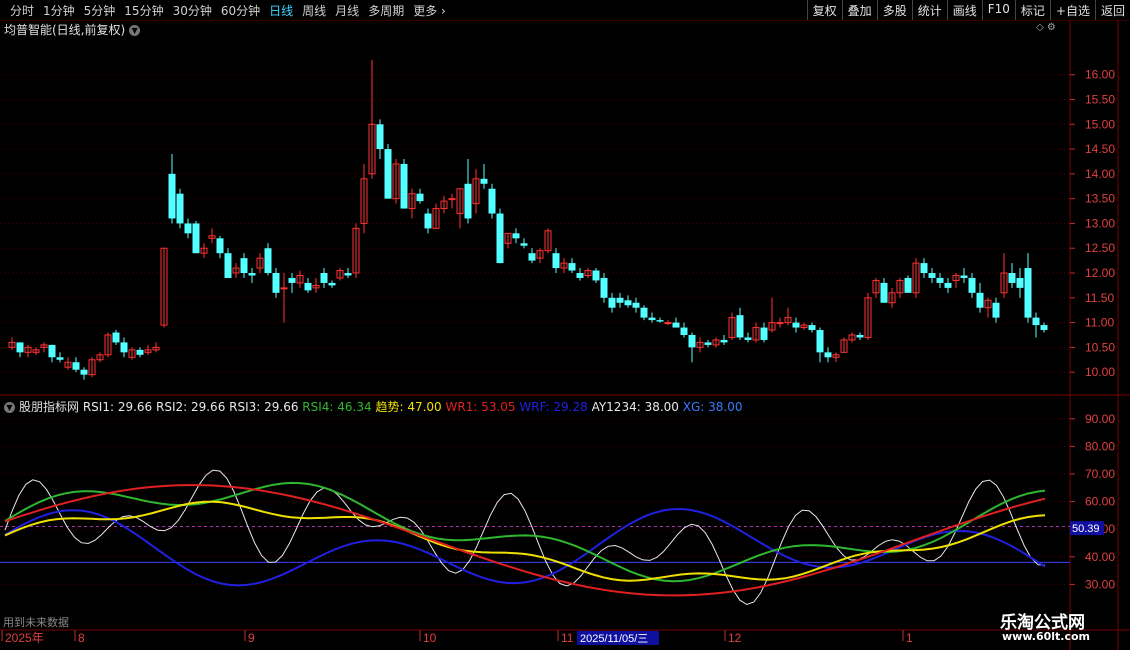  I want to click on current-value-label: 50.39, so click(1086, 529).